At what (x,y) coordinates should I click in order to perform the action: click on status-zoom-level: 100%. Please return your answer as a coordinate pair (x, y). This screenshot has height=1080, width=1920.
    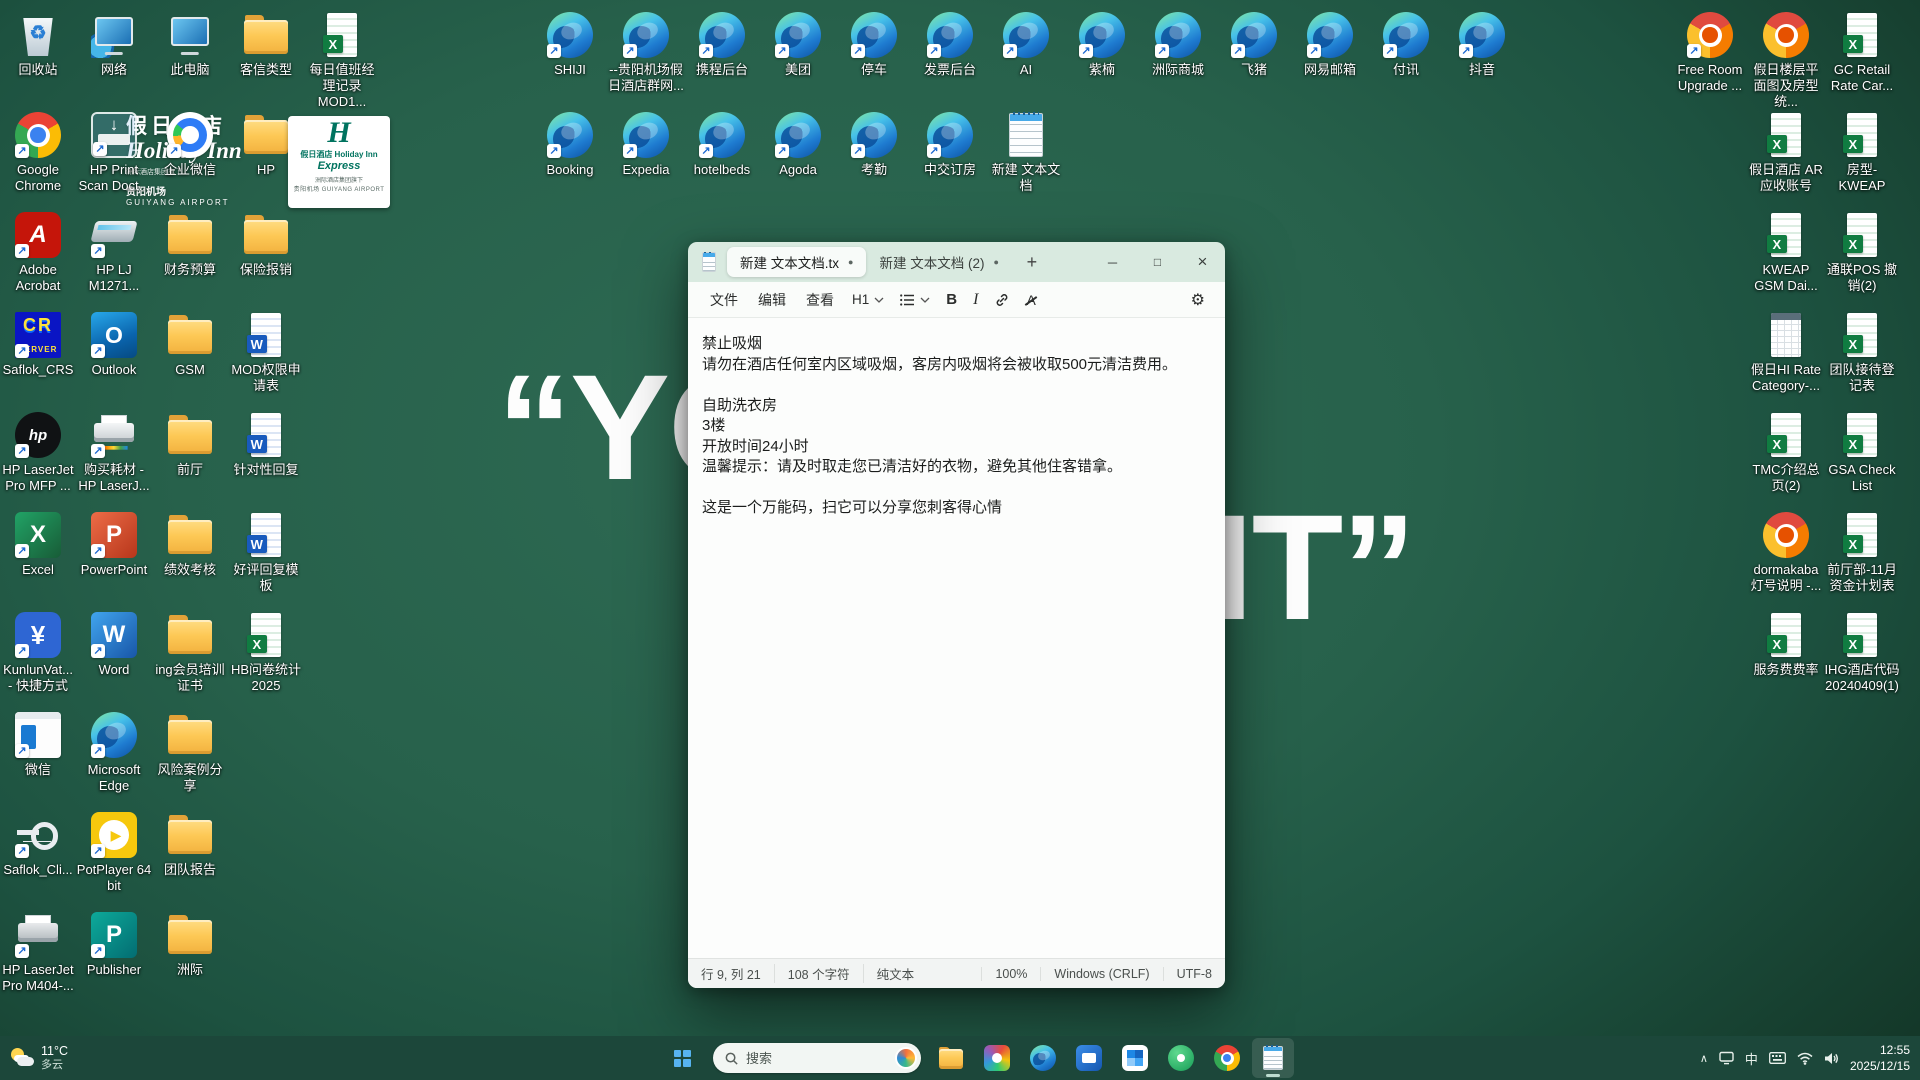
    Looking at the image, I should click on (1010, 973).